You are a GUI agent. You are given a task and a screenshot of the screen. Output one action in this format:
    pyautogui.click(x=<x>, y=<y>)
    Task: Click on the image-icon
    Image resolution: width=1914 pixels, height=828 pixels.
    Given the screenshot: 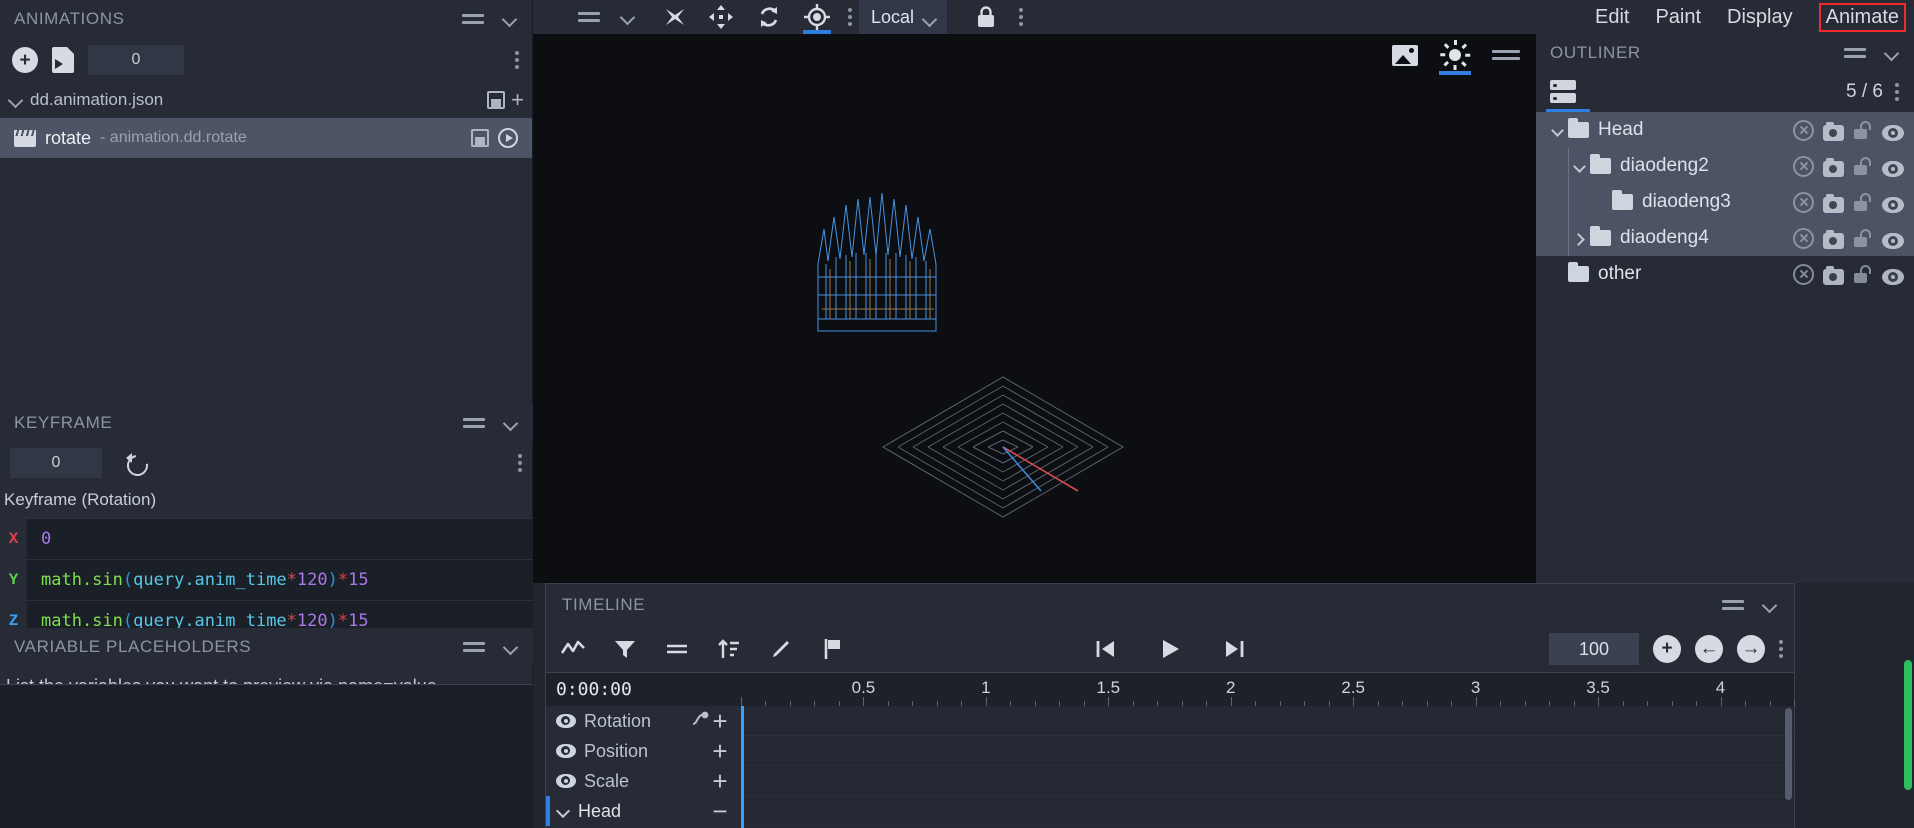 What is the action you would take?
    pyautogui.click(x=1405, y=55)
    